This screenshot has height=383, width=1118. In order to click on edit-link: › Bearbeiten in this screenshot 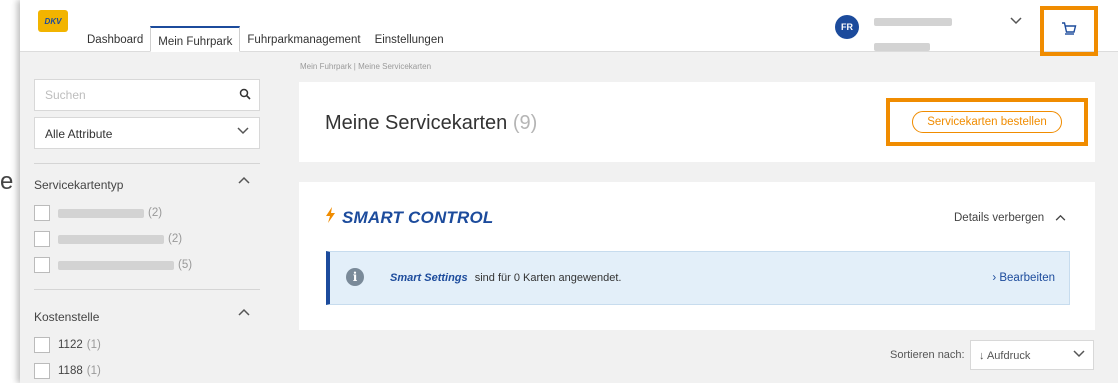, I will do `click(1023, 278)`.